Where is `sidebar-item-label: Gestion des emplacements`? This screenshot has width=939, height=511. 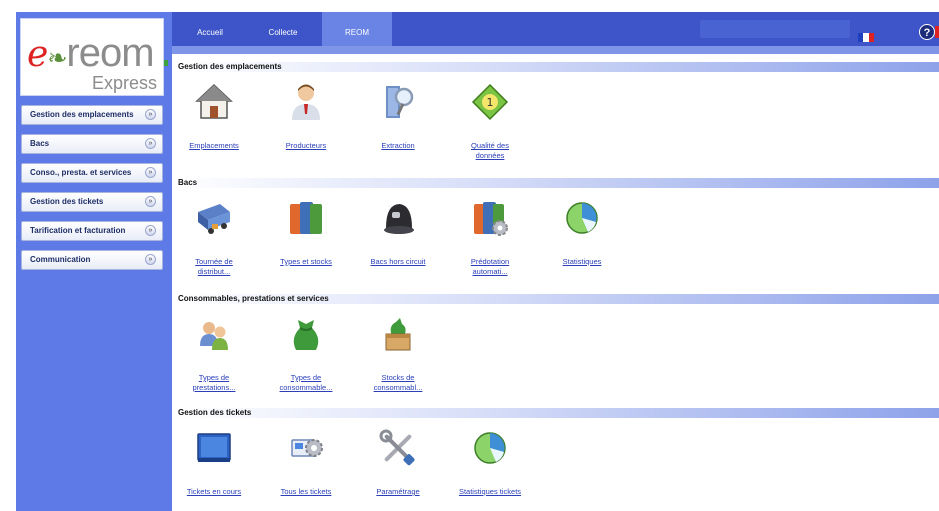
sidebar-item-label: Gestion des emplacements is located at coordinates (82, 114).